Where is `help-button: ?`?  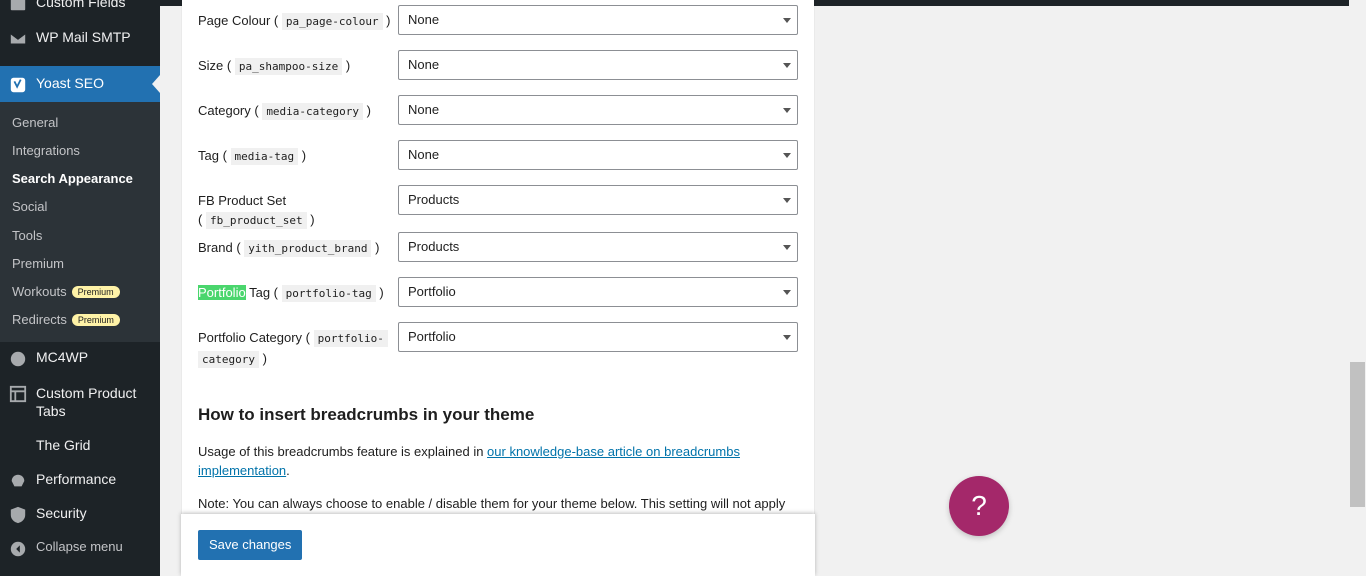
help-button: ? is located at coordinates (979, 506).